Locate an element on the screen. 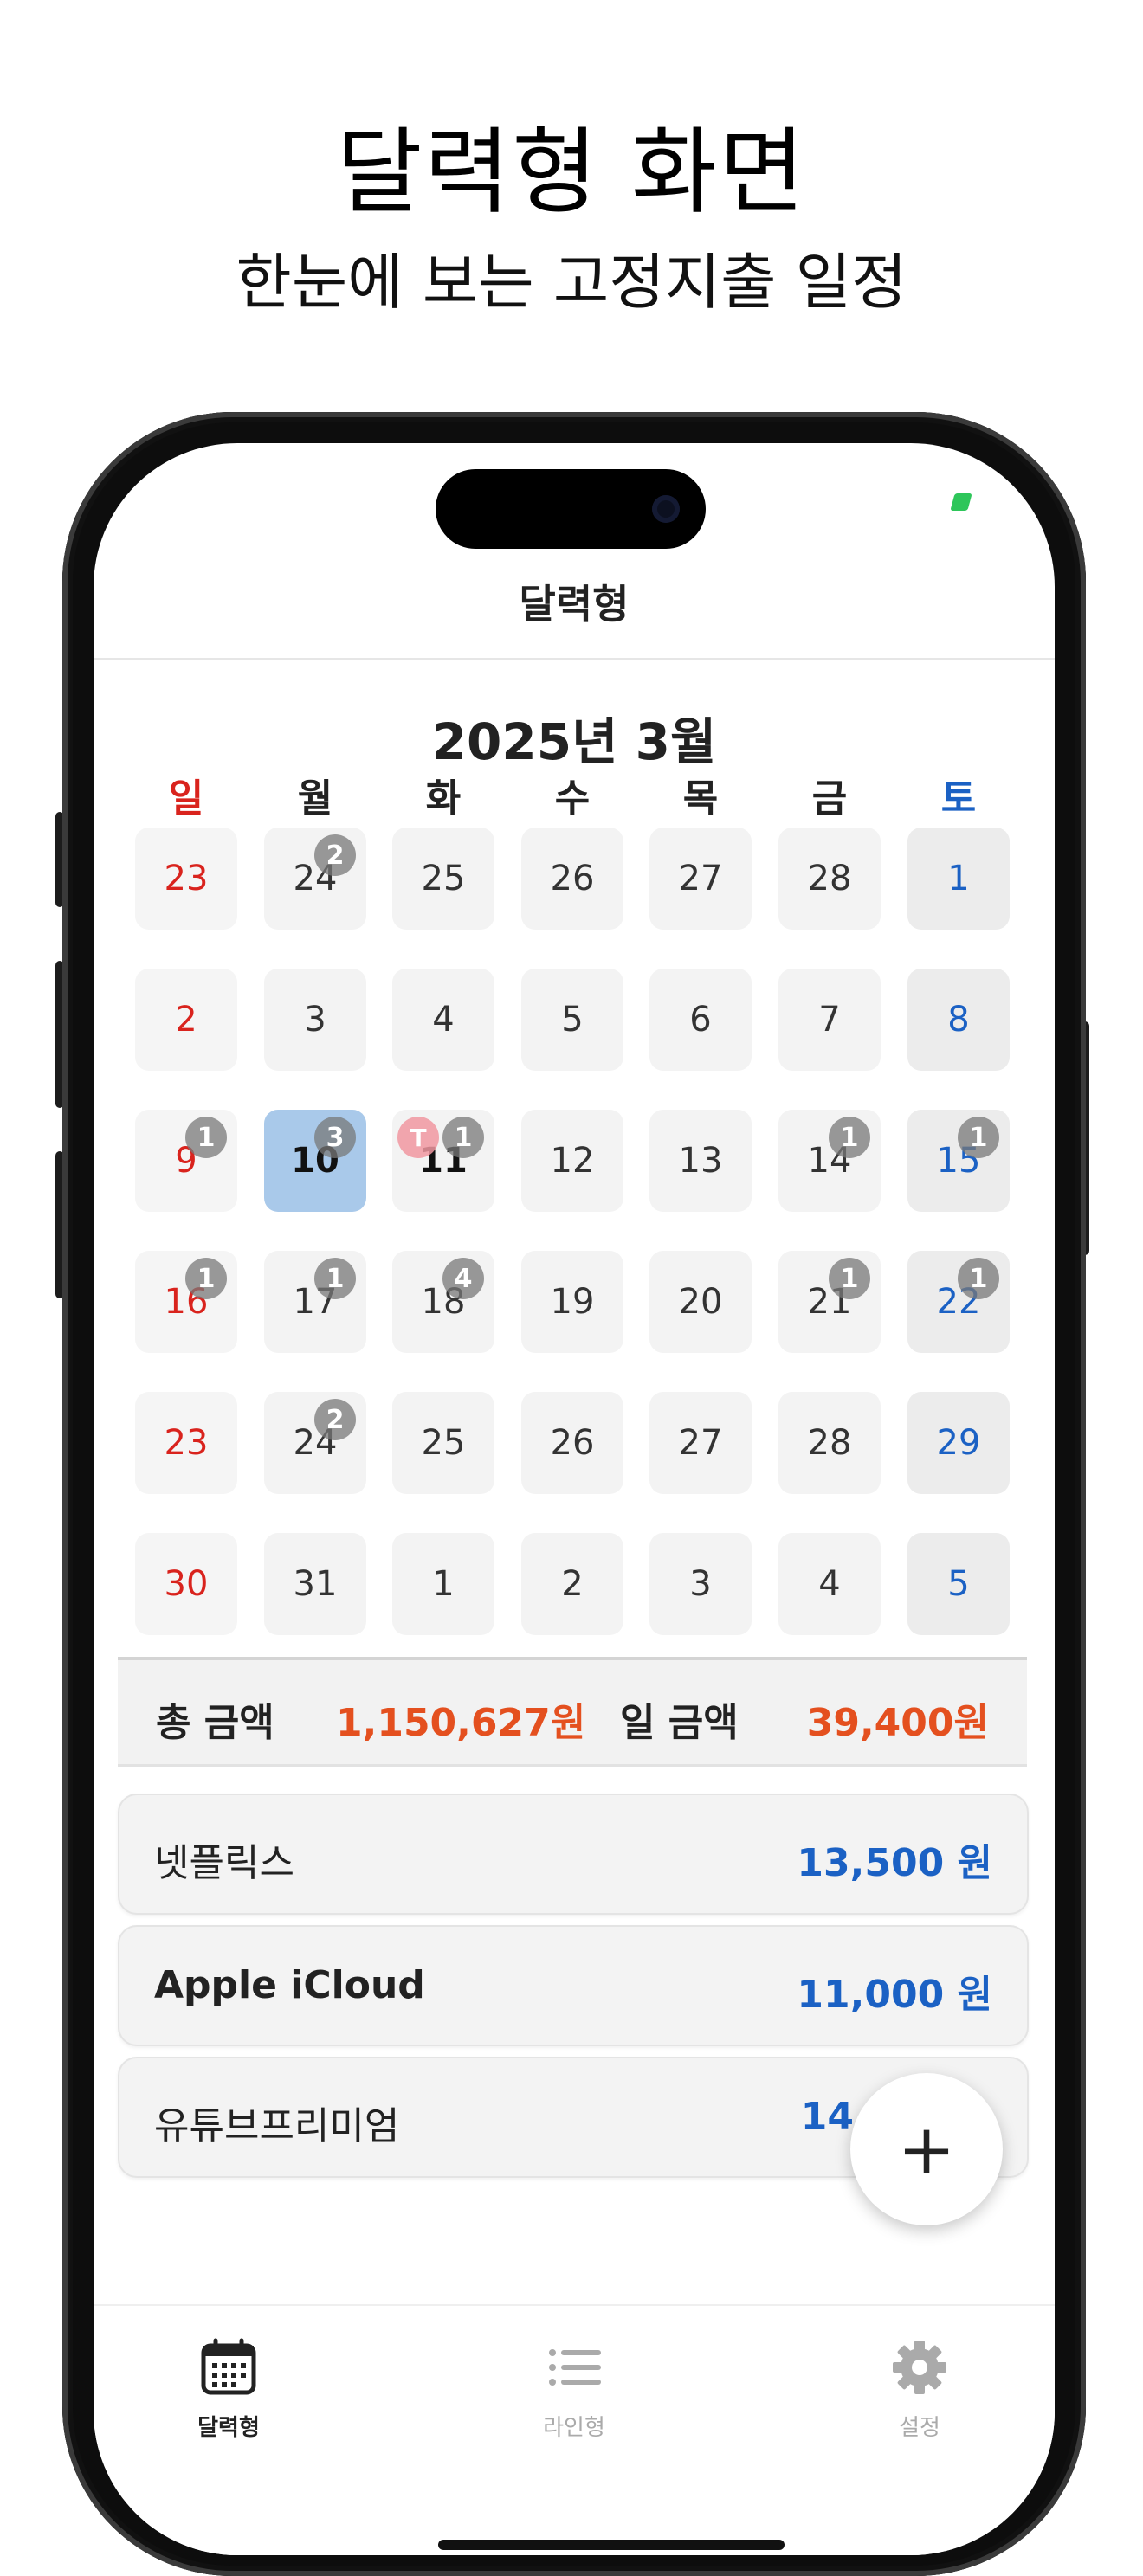  day-number: 2 is located at coordinates (186, 1020).